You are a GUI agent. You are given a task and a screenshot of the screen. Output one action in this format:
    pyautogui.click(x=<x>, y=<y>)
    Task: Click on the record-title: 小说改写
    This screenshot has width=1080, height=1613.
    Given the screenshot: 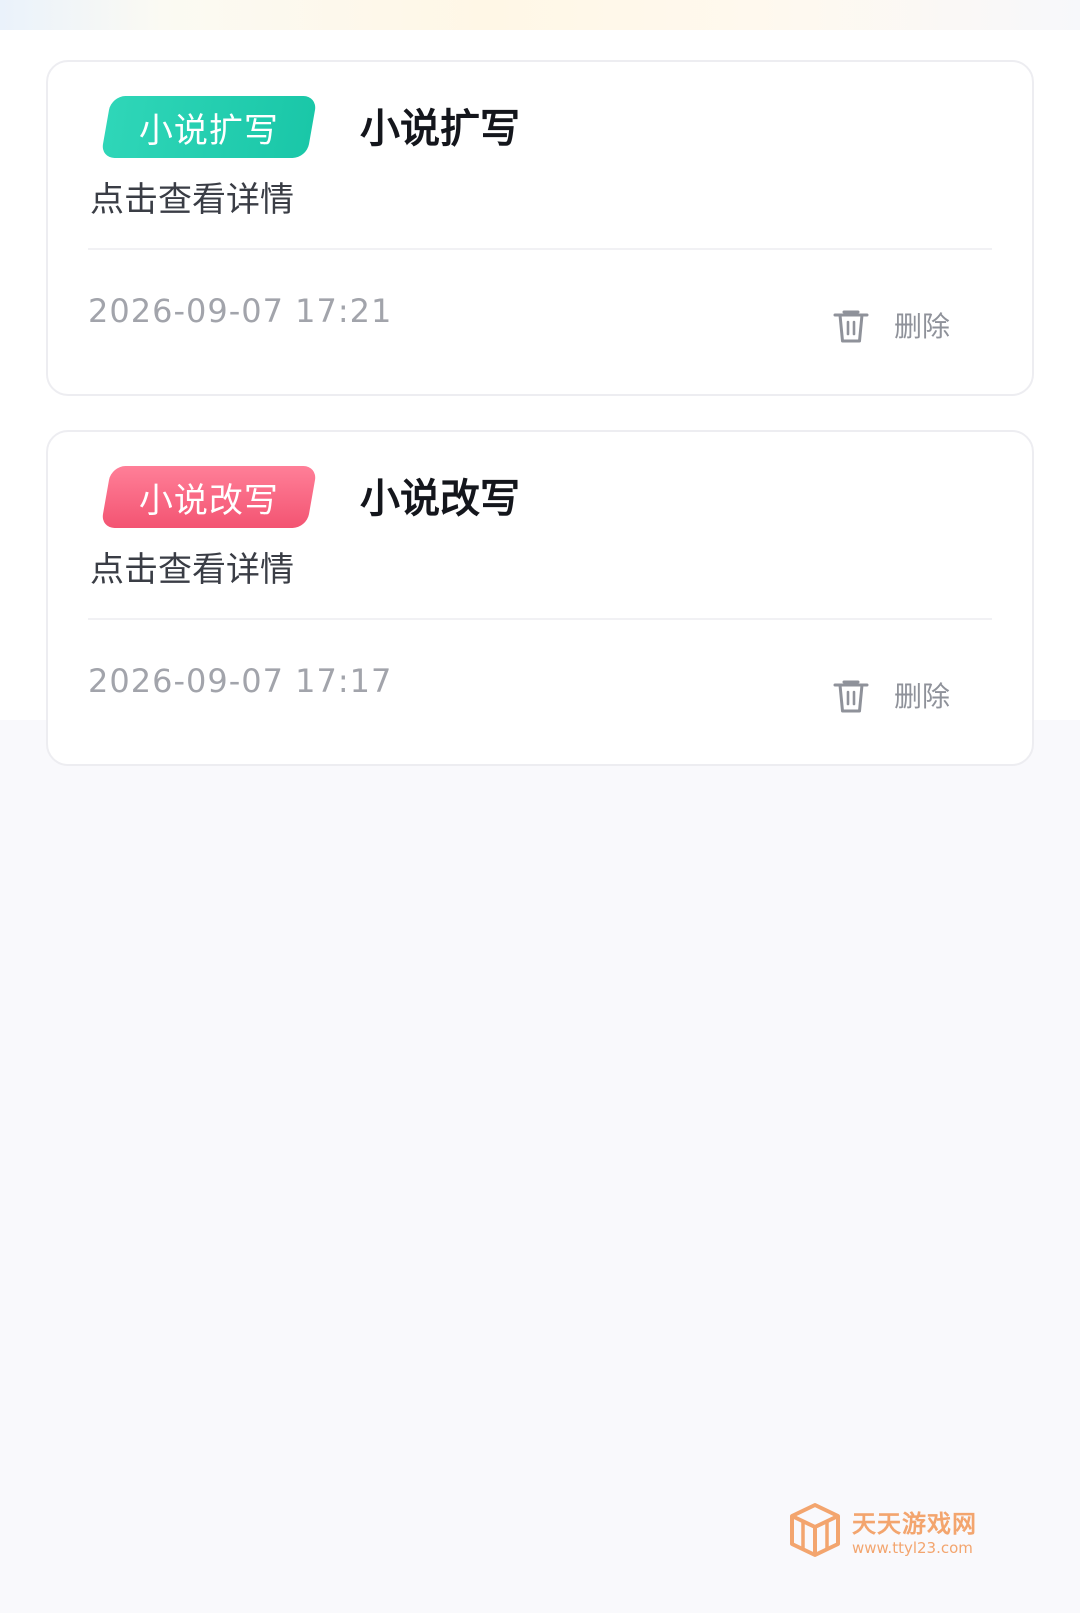 What is the action you would take?
    pyautogui.click(x=440, y=499)
    